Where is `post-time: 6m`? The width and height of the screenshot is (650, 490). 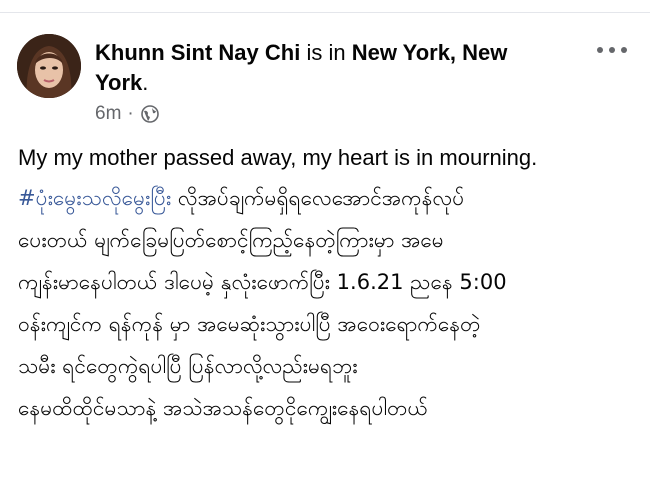 post-time: 6m is located at coordinates (108, 114).